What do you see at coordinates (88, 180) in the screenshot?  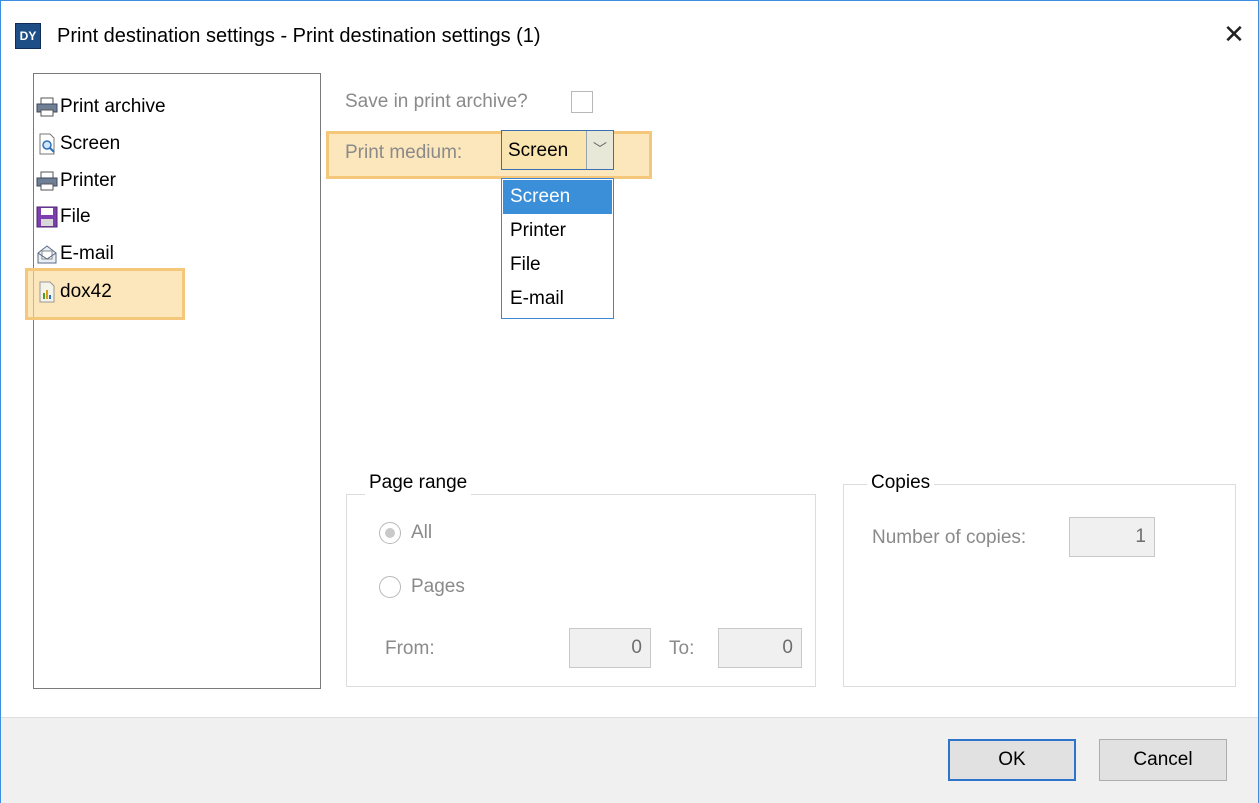 I see `list-item-label: Printer` at bounding box center [88, 180].